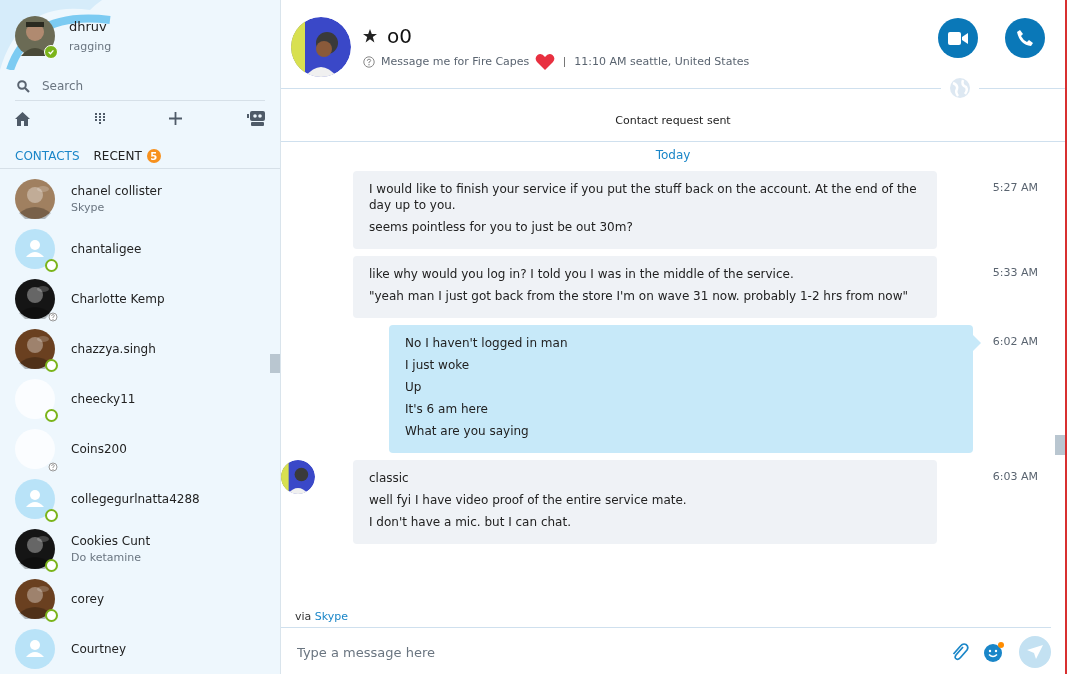  I want to click on message-text: seems pointless for you to just be out 30m?, so click(501, 227).